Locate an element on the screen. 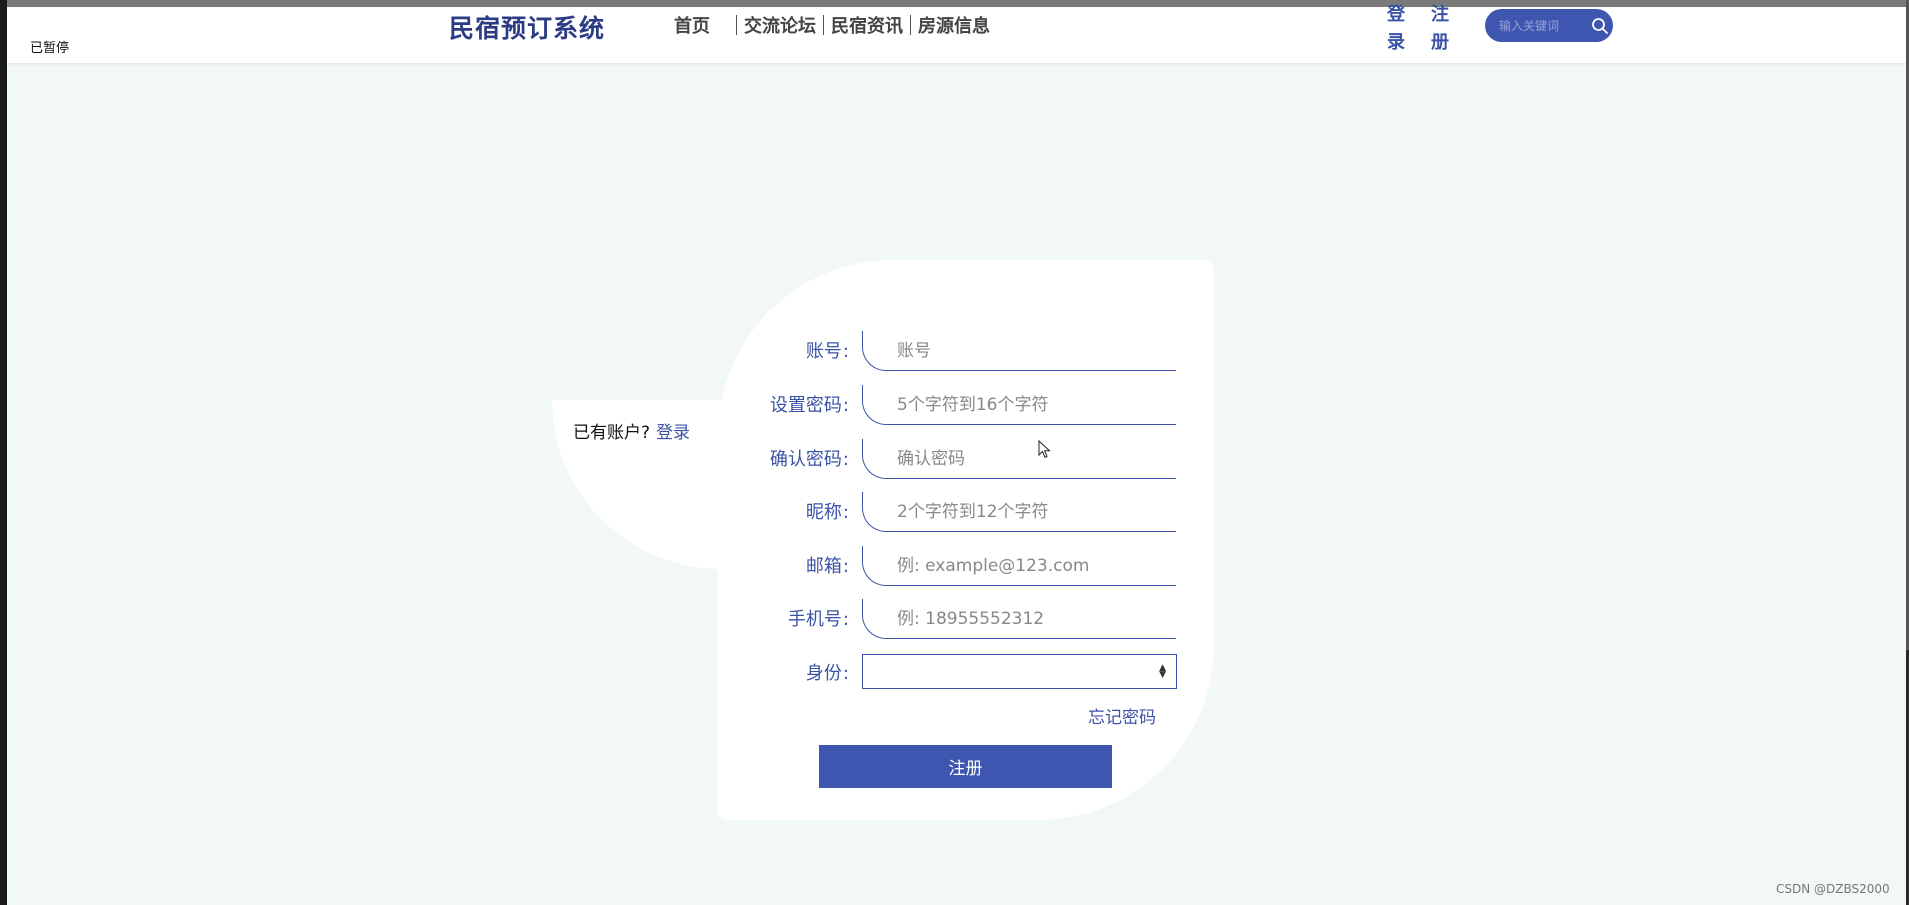 The image size is (1909, 905). paused-indicator: 已暂停 is located at coordinates (50, 48).